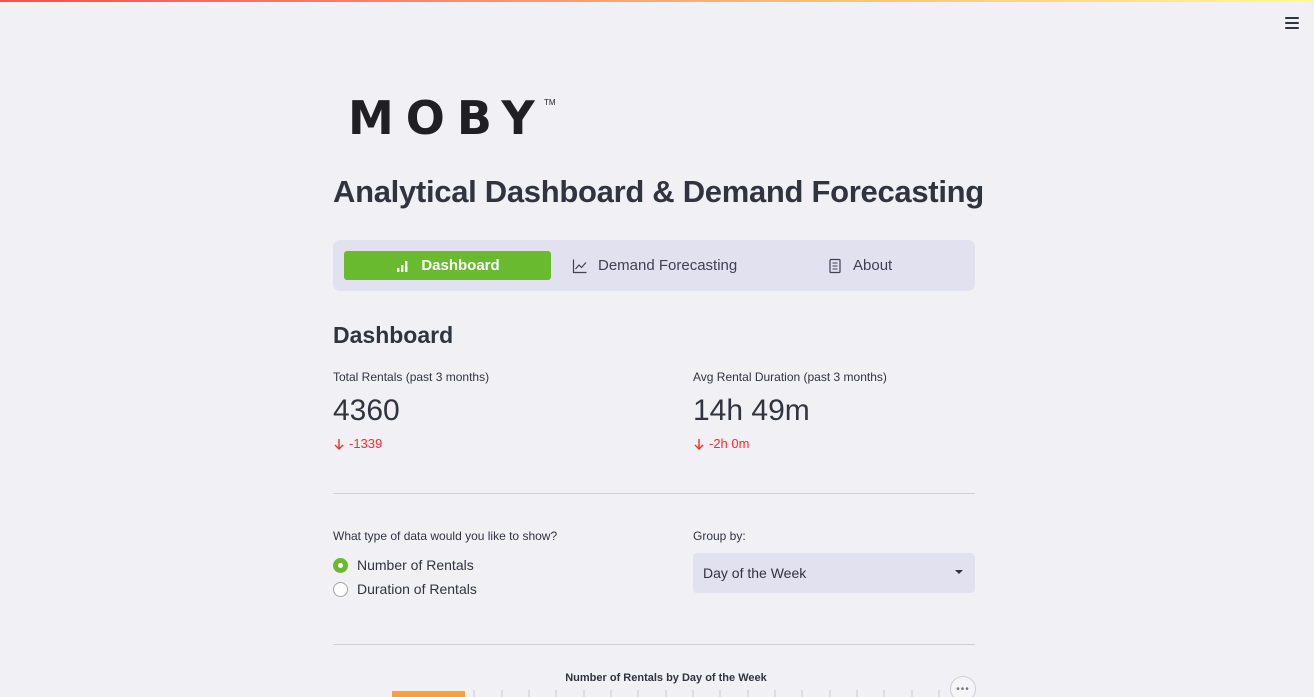 This screenshot has width=1314, height=697. I want to click on tab-label: Dashboard, so click(460, 265).